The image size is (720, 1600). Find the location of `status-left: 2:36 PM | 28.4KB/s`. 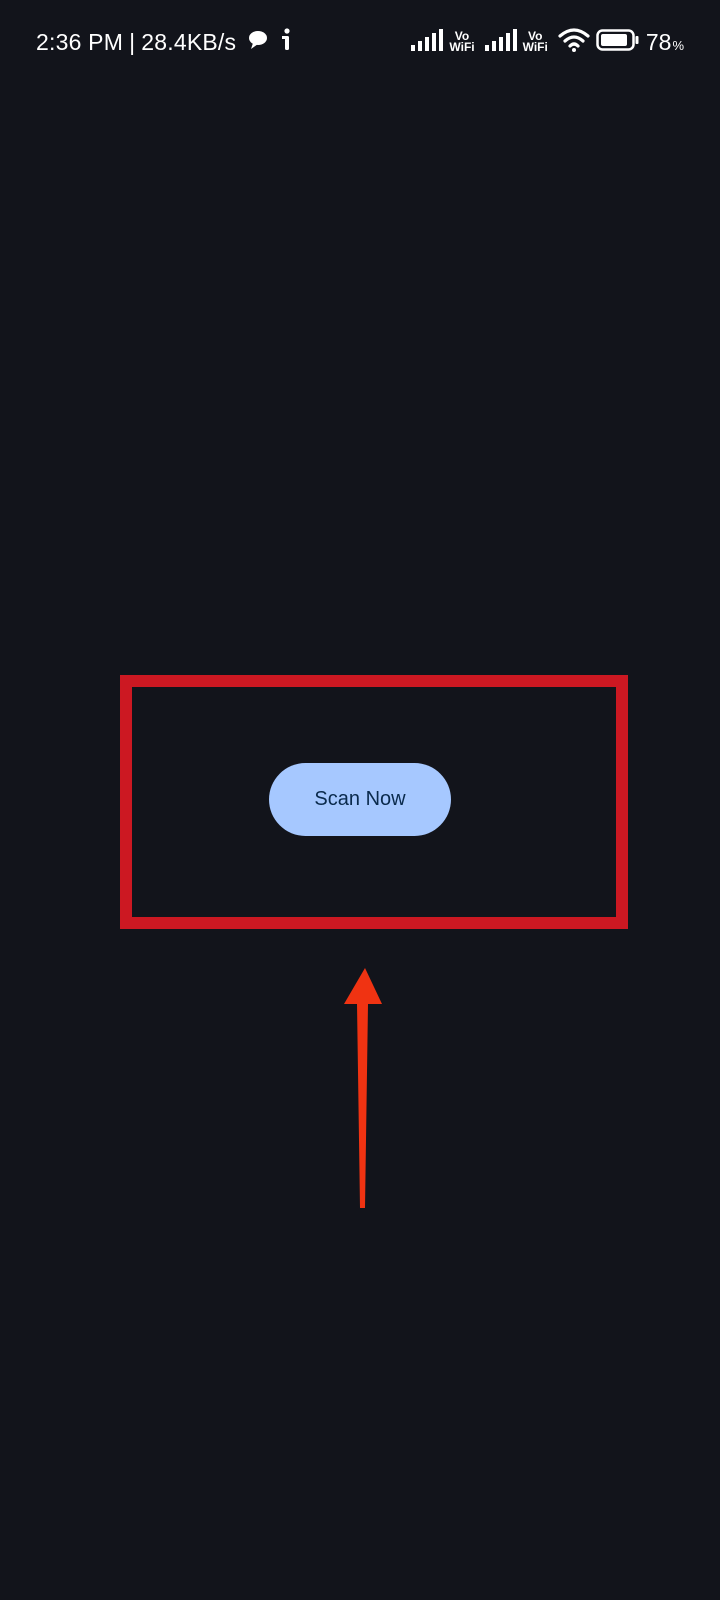

status-left: 2:36 PM | 28.4KB/s is located at coordinates (165, 42).